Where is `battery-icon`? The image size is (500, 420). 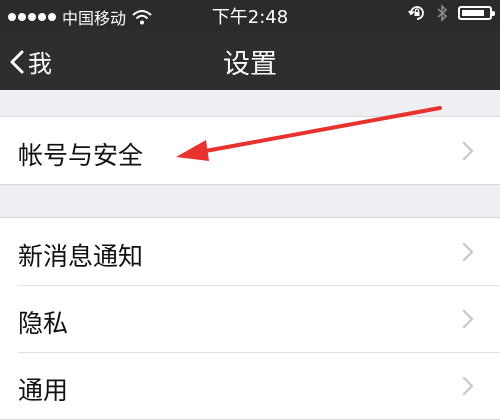 battery-icon is located at coordinates (476, 13).